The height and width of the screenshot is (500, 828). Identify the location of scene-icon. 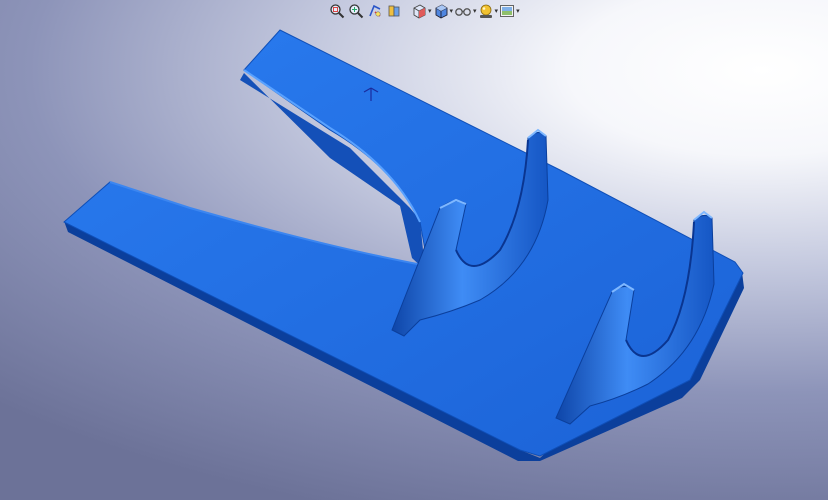
(507, 11).